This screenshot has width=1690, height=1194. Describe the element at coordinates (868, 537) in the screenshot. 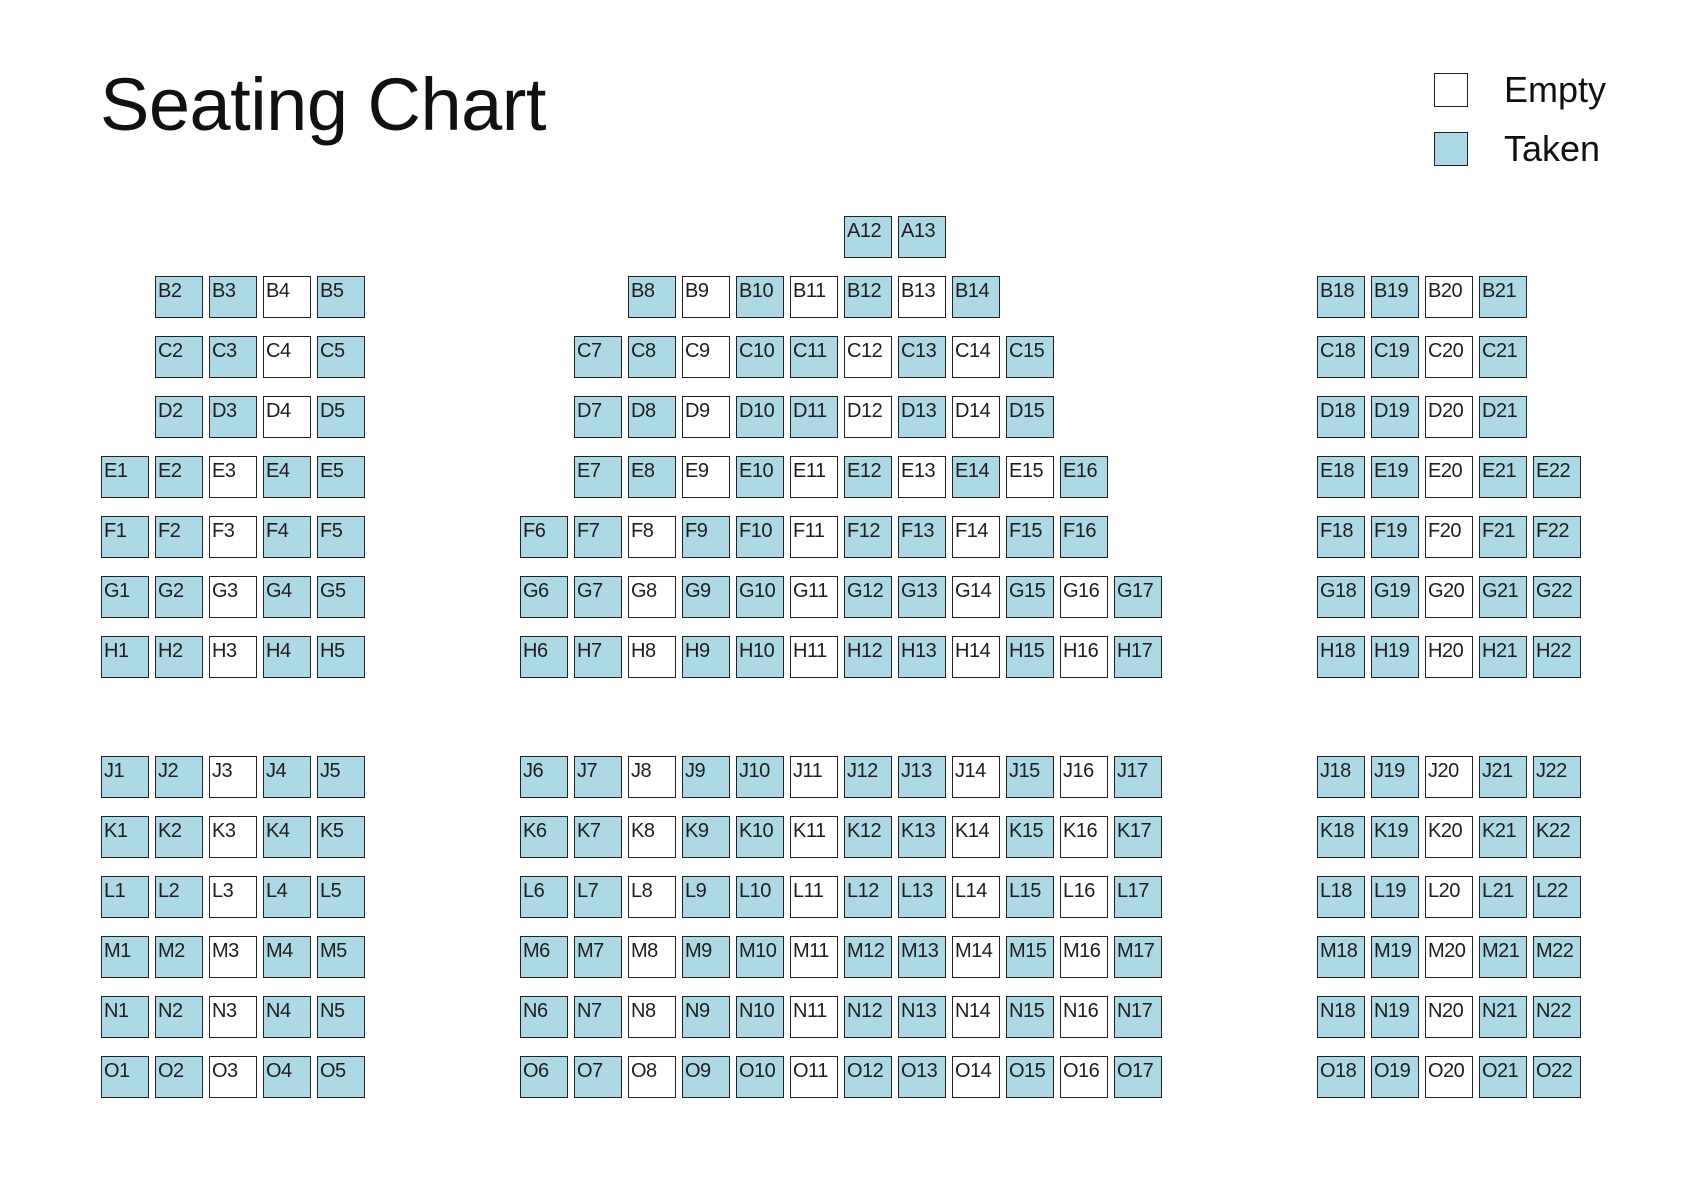

I see `seat-f12: F12` at that location.